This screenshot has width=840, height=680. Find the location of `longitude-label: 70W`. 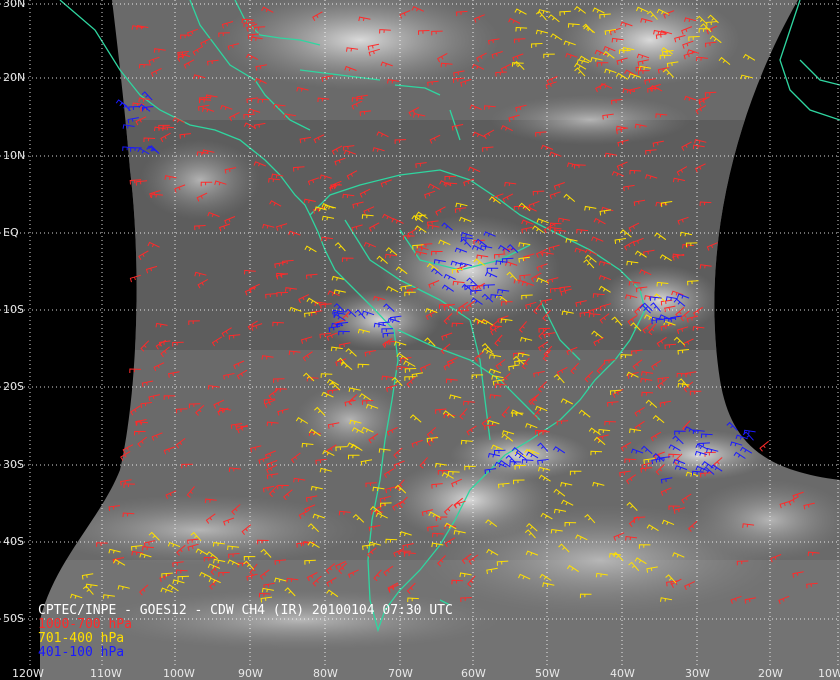

longitude-label: 70W is located at coordinates (400, 673).